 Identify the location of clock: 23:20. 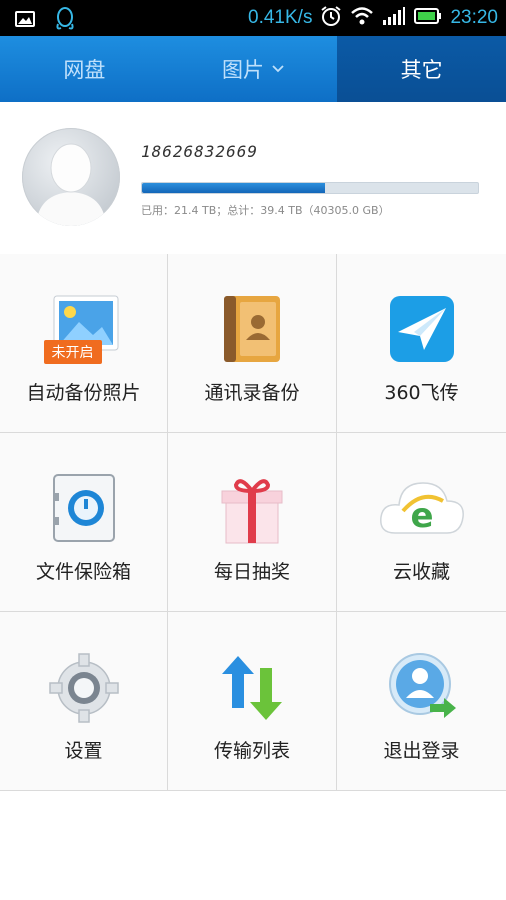
(474, 17).